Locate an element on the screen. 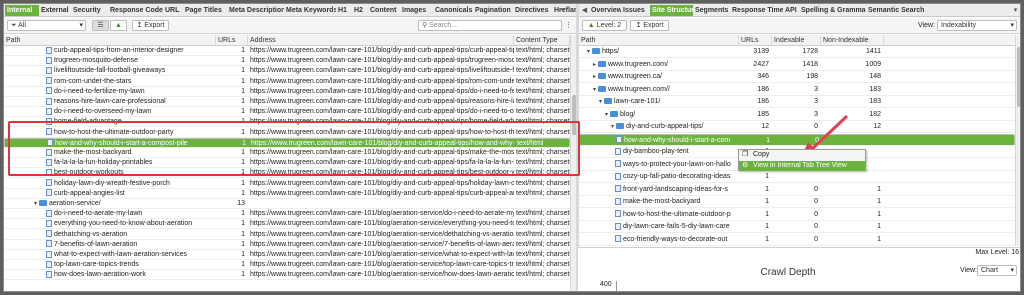 This screenshot has width=1024, height=295. context-menu-copy: ❐ Copy is located at coordinates (802, 155).